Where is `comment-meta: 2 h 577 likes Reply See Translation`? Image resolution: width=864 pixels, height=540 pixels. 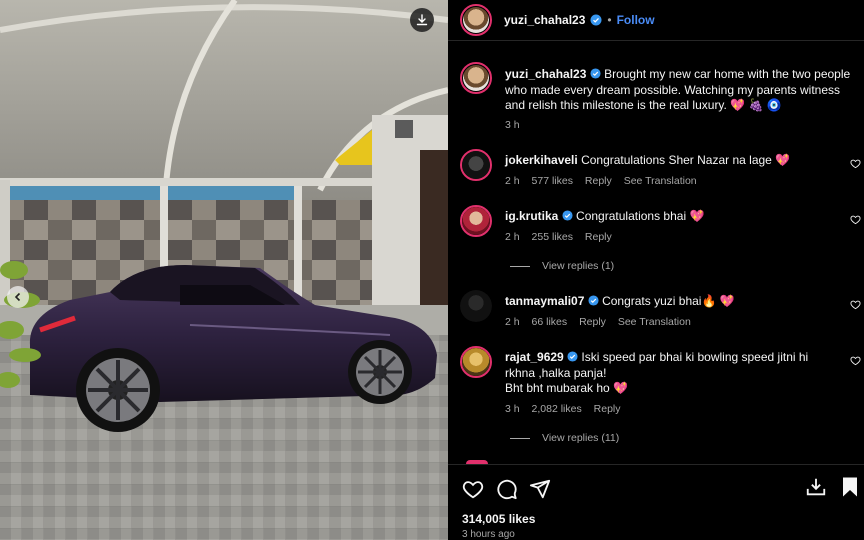 comment-meta: 2 h 577 likes Reply See Translation is located at coordinates (605, 181).